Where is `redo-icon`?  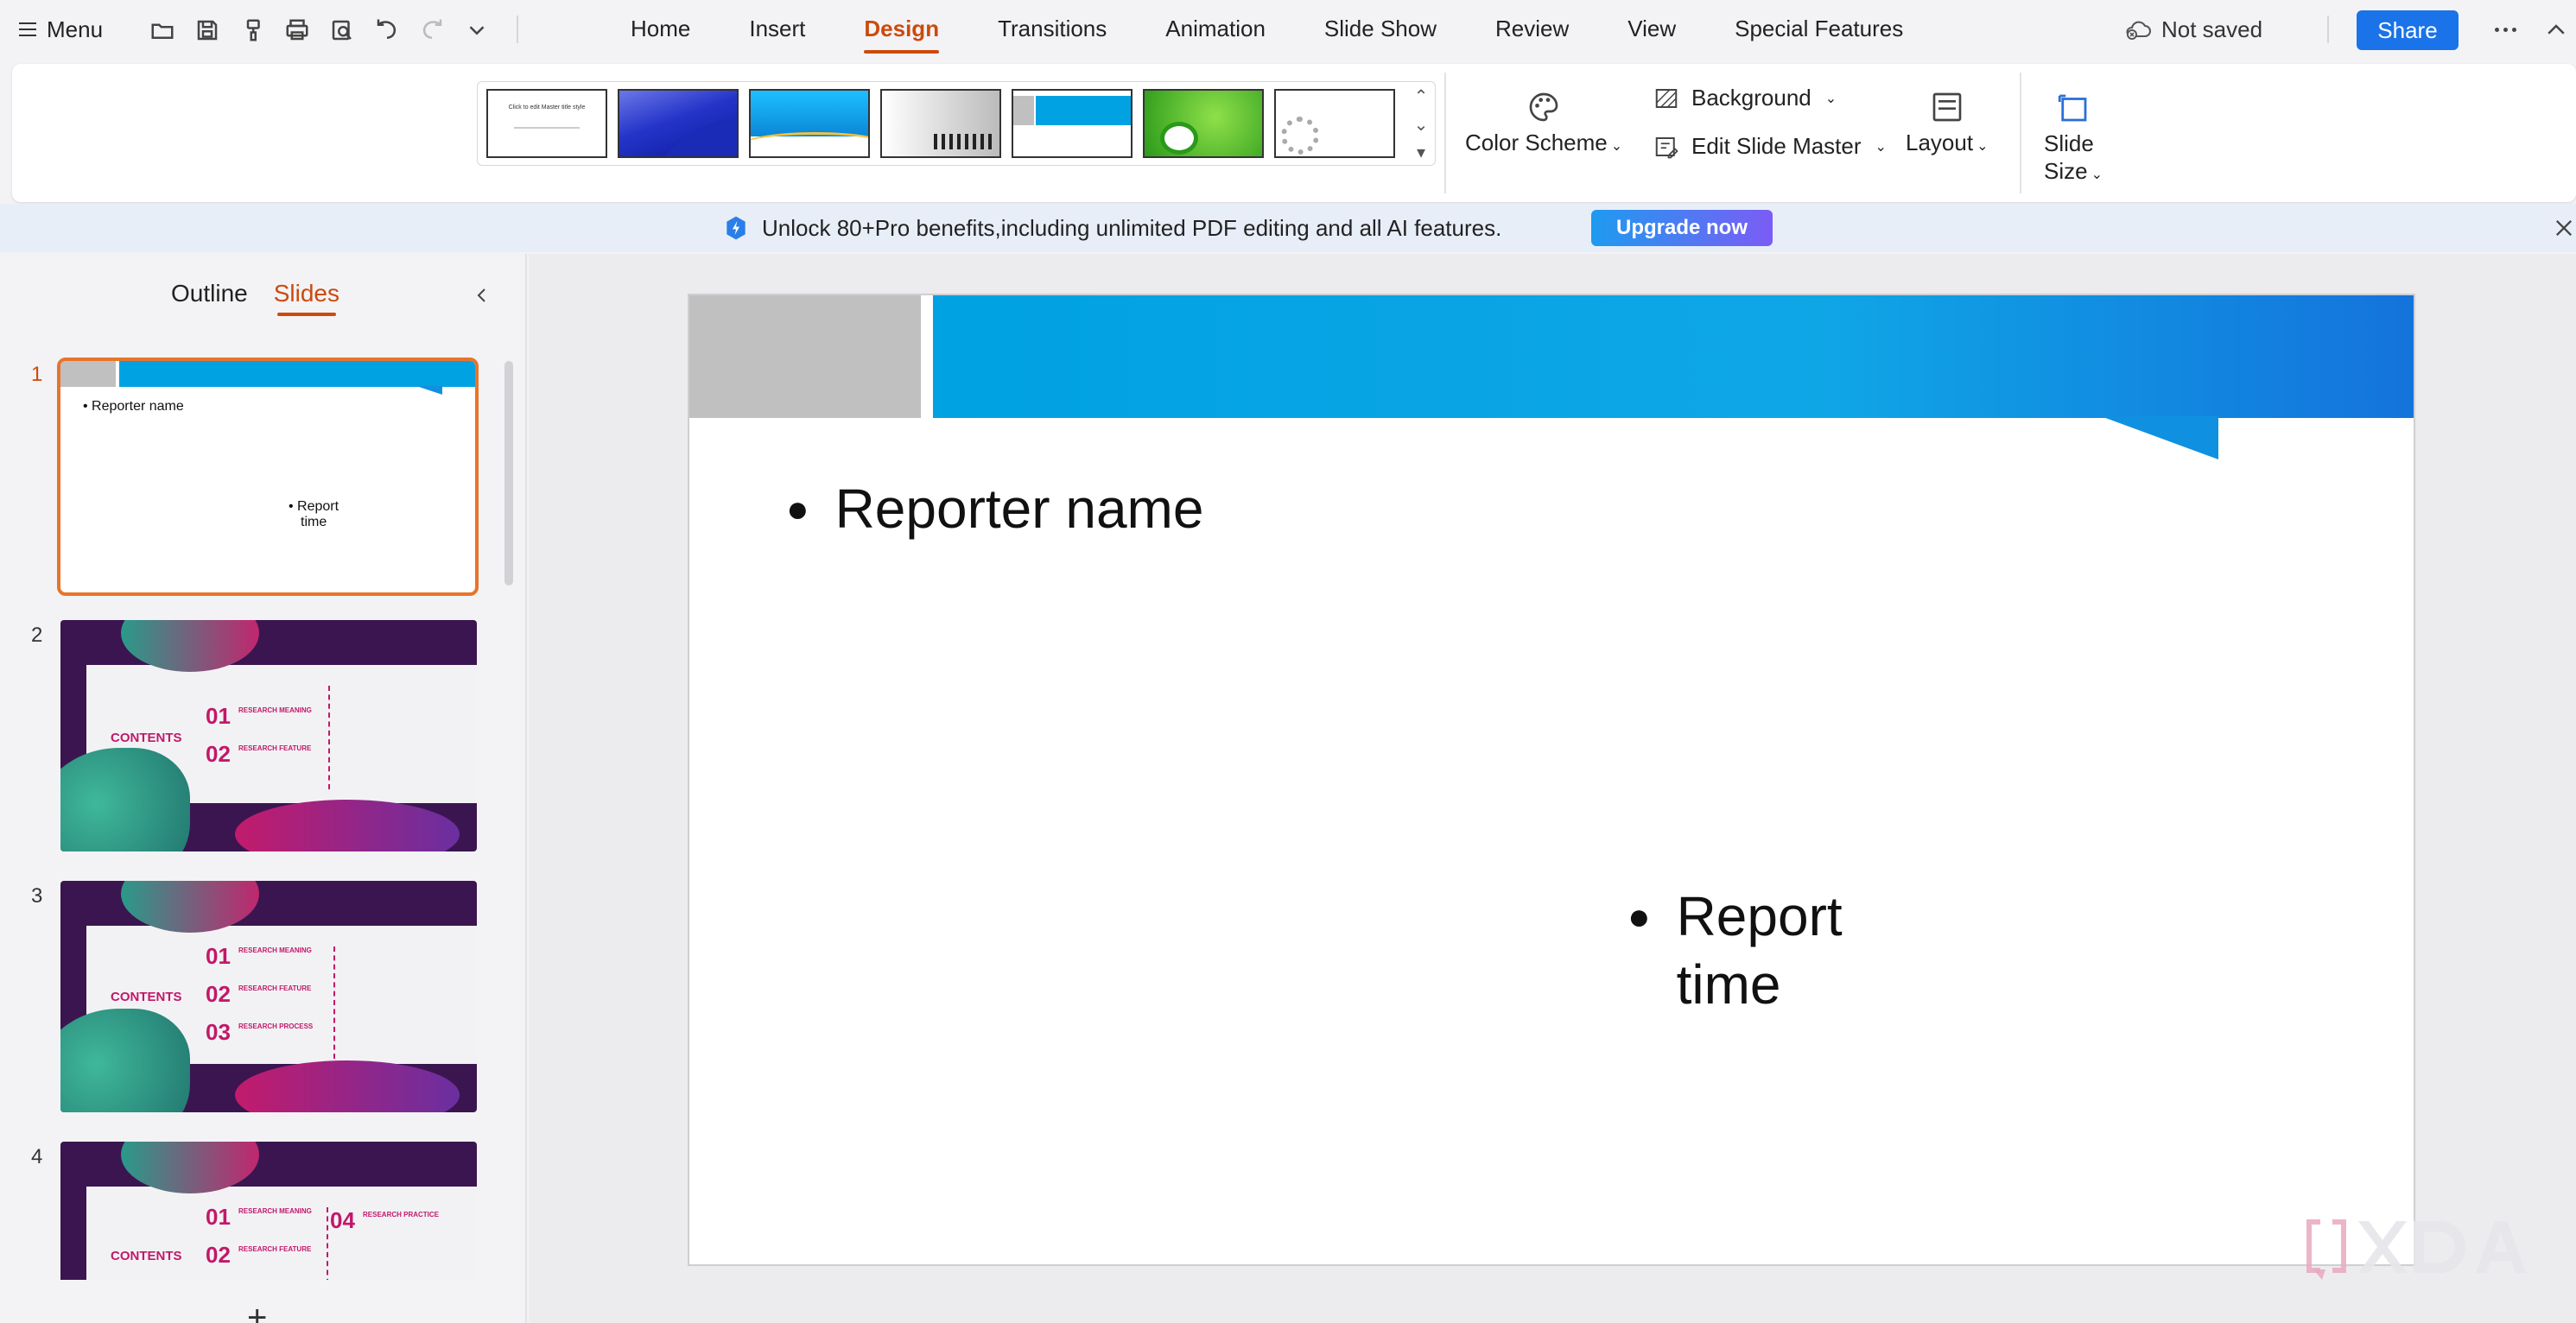 redo-icon is located at coordinates (432, 30).